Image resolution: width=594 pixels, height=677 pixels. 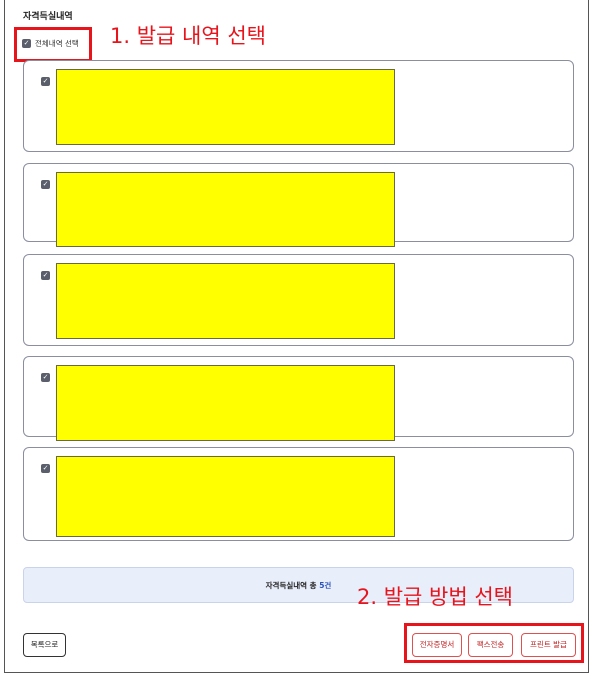 What do you see at coordinates (548, 645) in the screenshot?
I see `print-issue-button: 프린트 발급` at bounding box center [548, 645].